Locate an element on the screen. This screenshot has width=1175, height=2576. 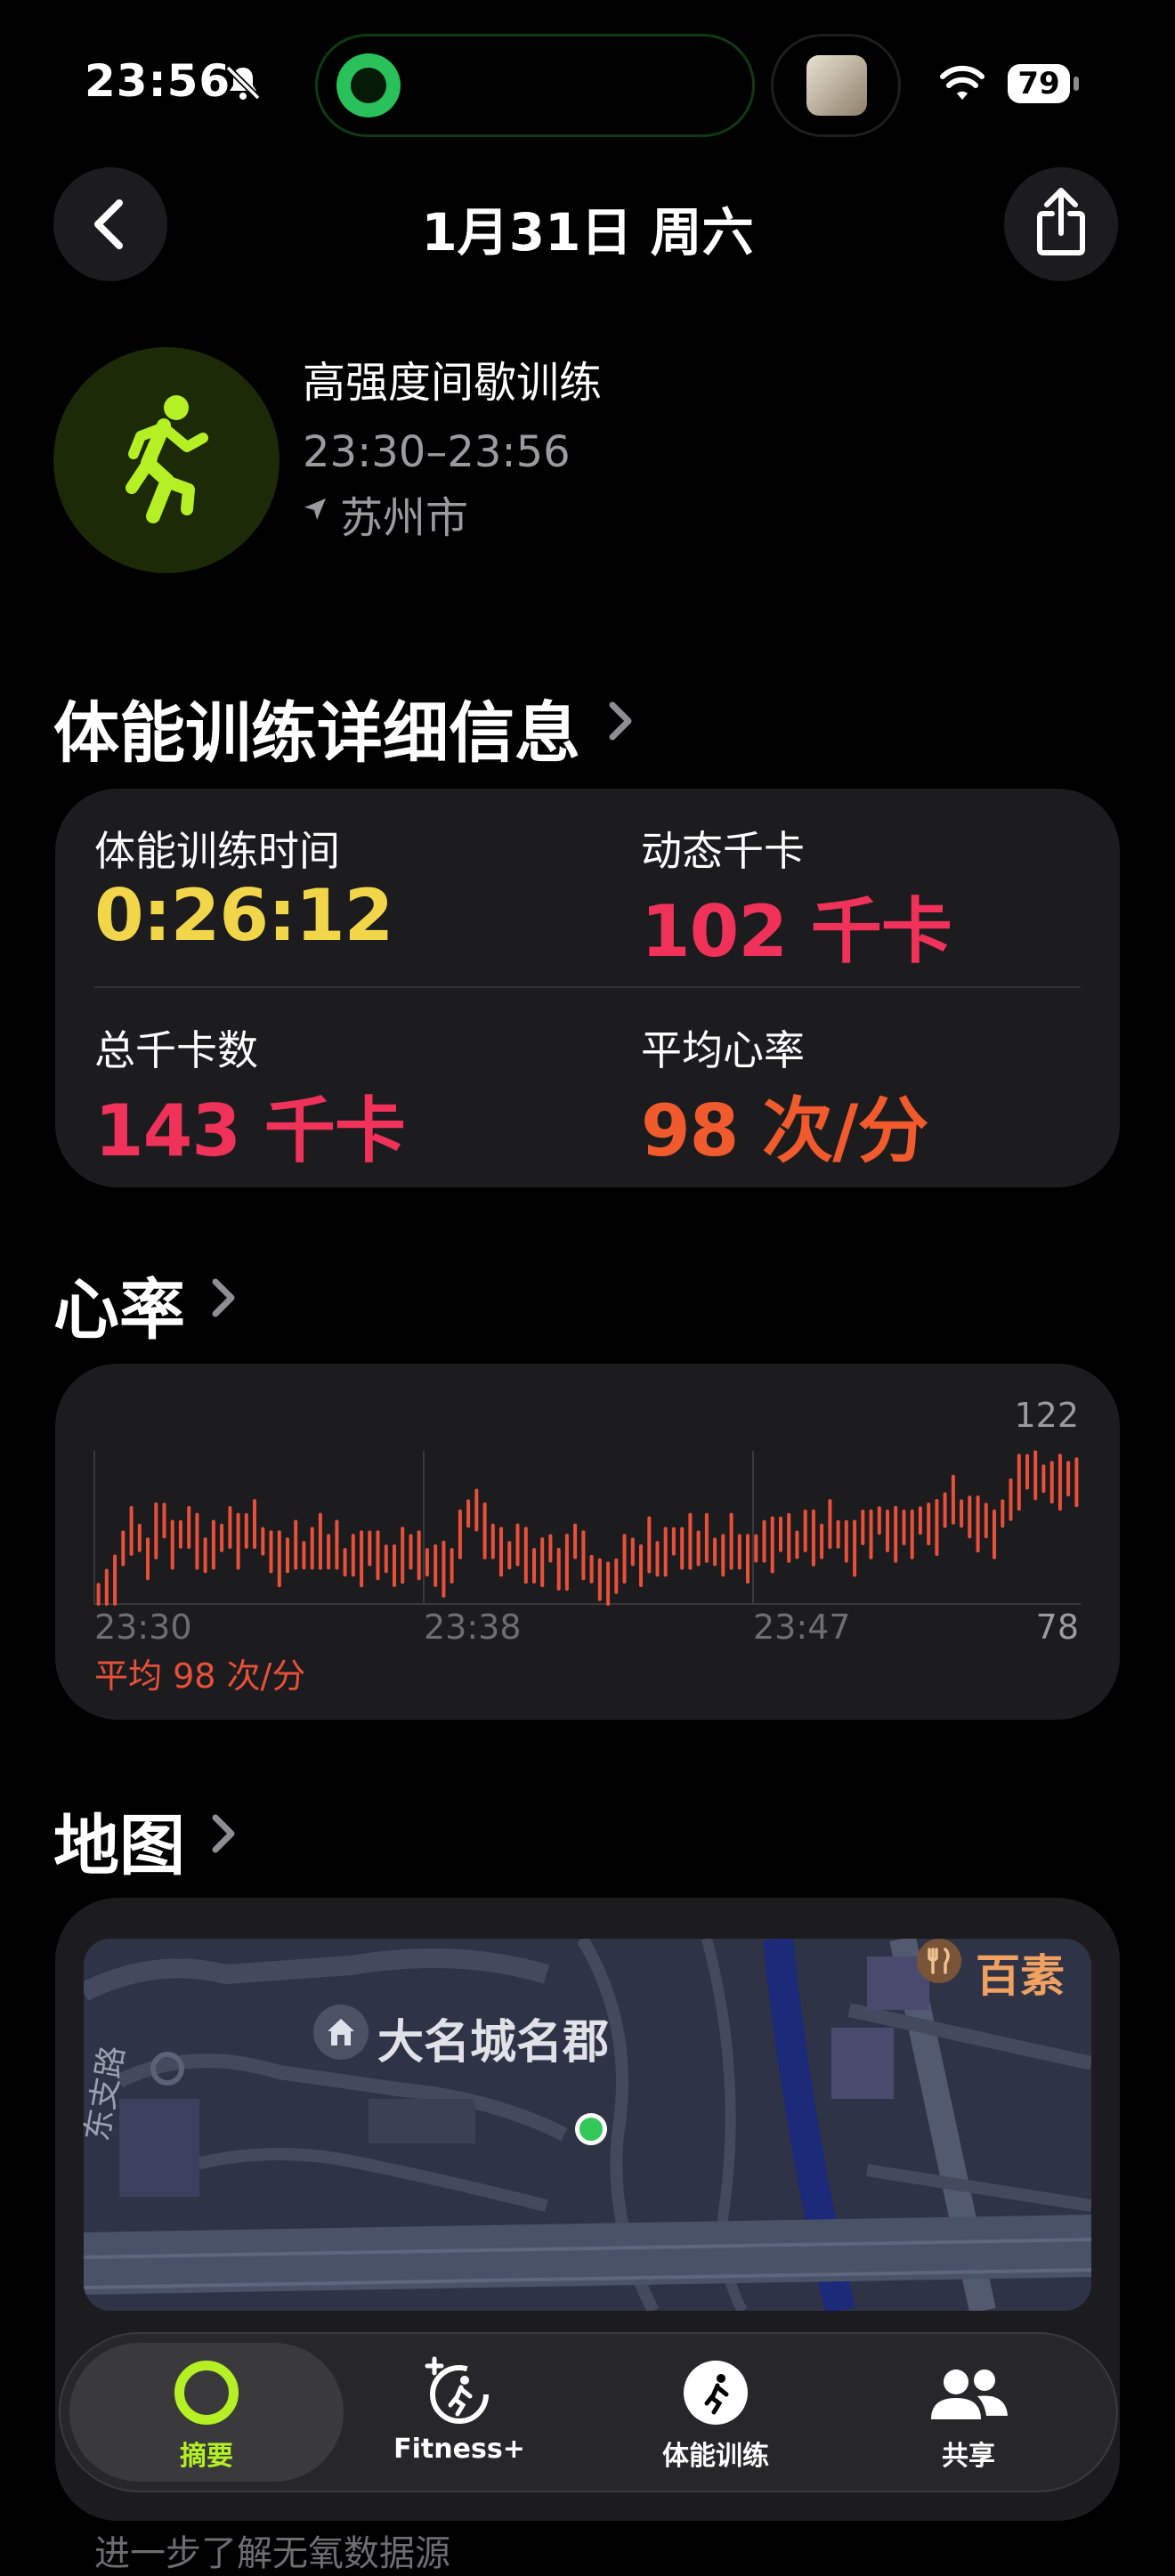
tab-sharing: 共享 is located at coordinates (969, 2454).